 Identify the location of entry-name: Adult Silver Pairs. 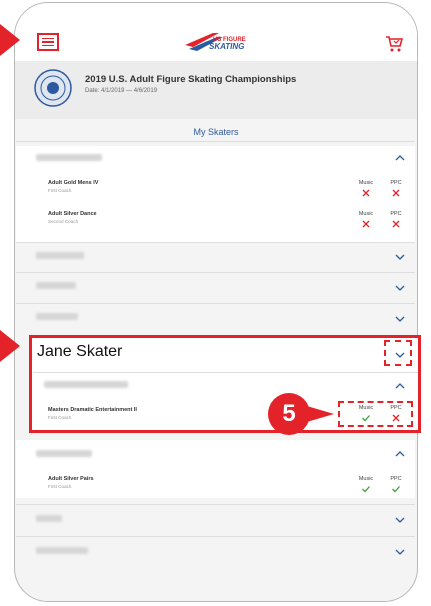
(71, 479).